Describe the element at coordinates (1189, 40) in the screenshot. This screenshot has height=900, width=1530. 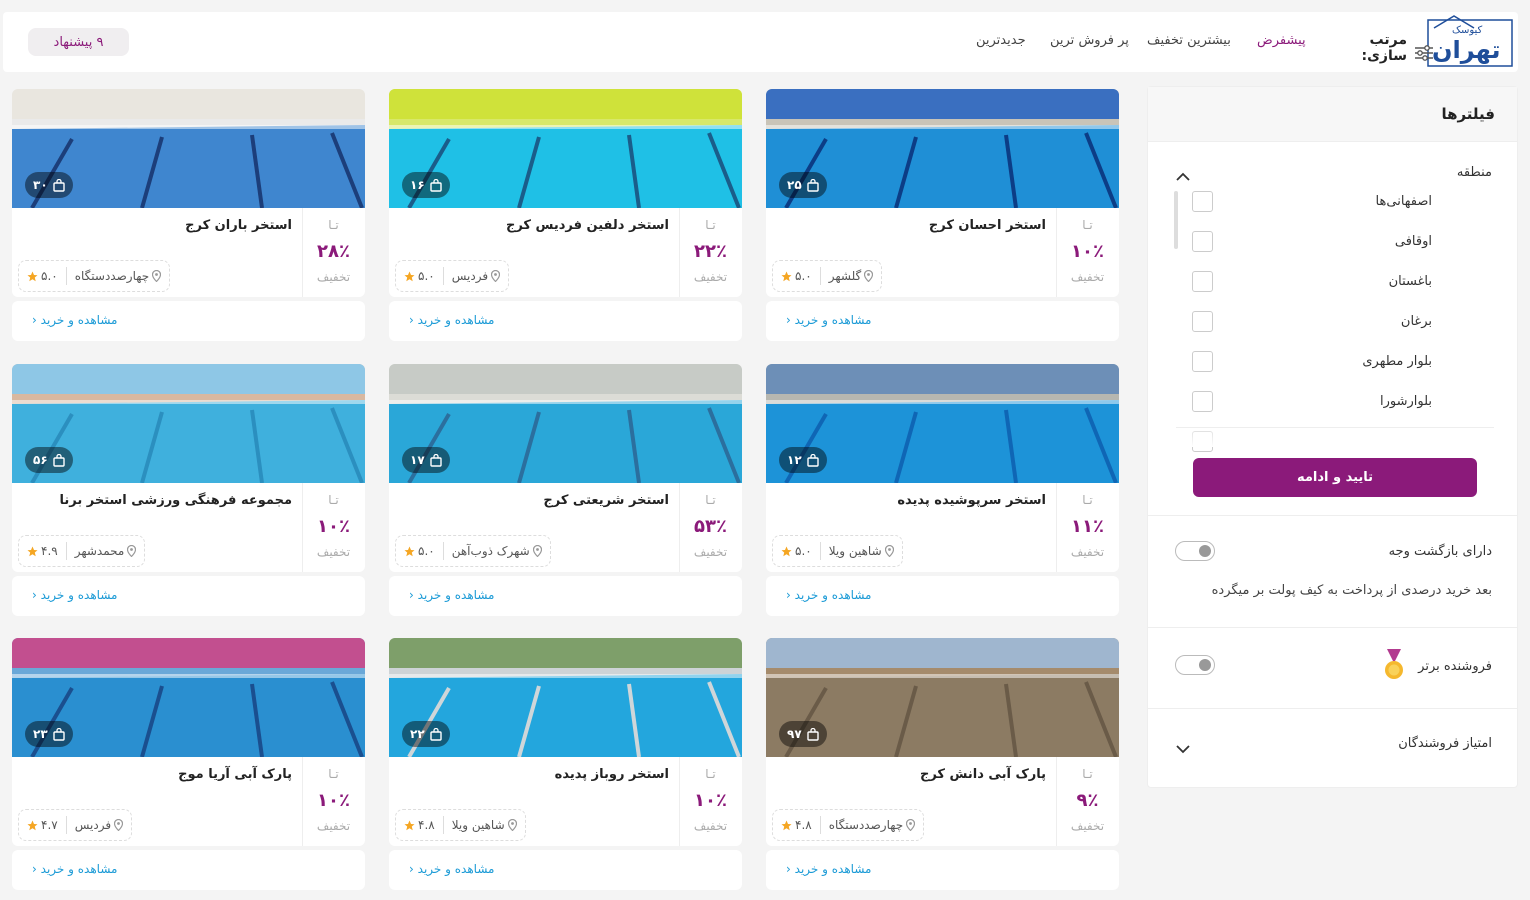
I see `sort-option-most-discount: بیشترین تخفیف` at that location.